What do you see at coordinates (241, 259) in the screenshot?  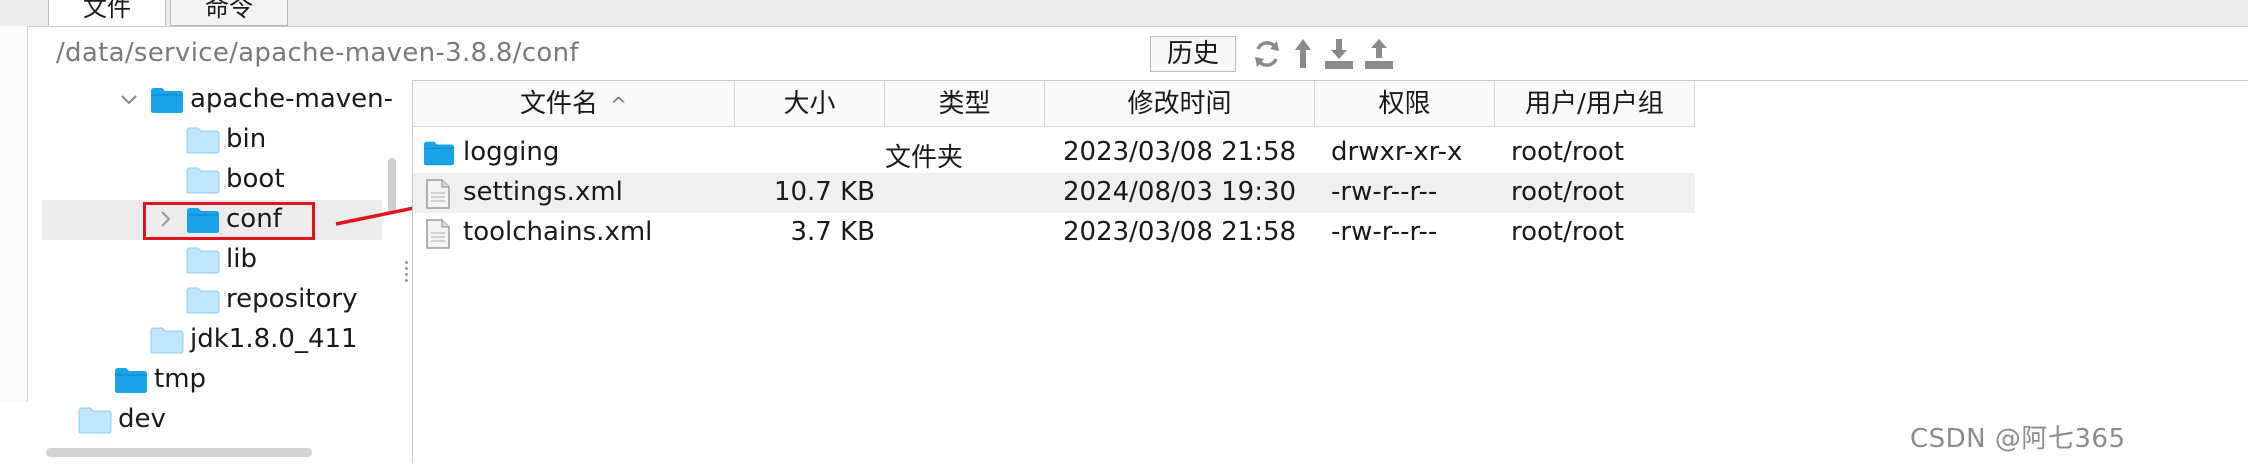 I see `tree-item-label: lib` at bounding box center [241, 259].